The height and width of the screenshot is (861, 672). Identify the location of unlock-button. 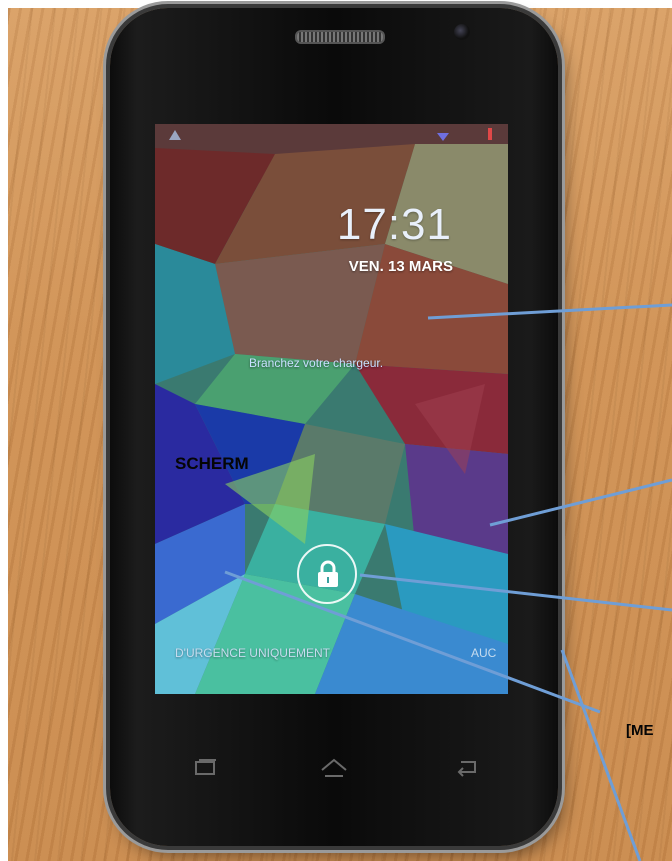
(327, 574).